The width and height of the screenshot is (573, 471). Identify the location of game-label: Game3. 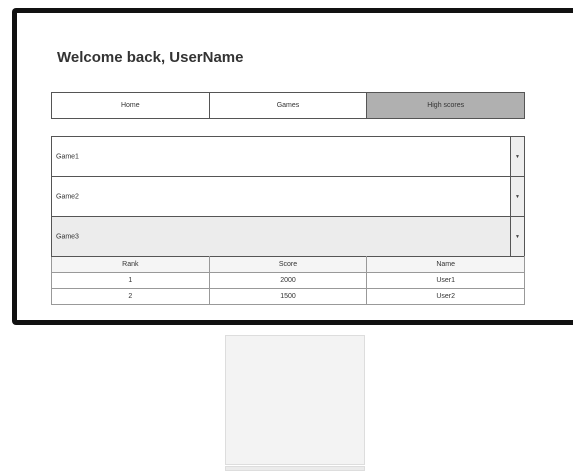
(67, 236).